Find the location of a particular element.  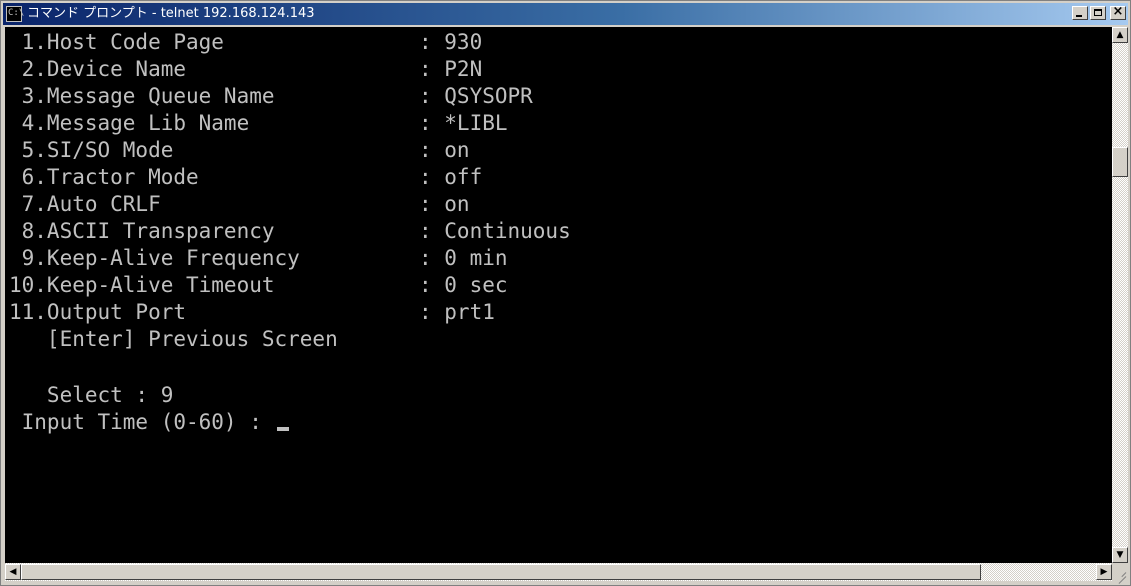

menu-item-value: : 930 is located at coordinates (451, 42).